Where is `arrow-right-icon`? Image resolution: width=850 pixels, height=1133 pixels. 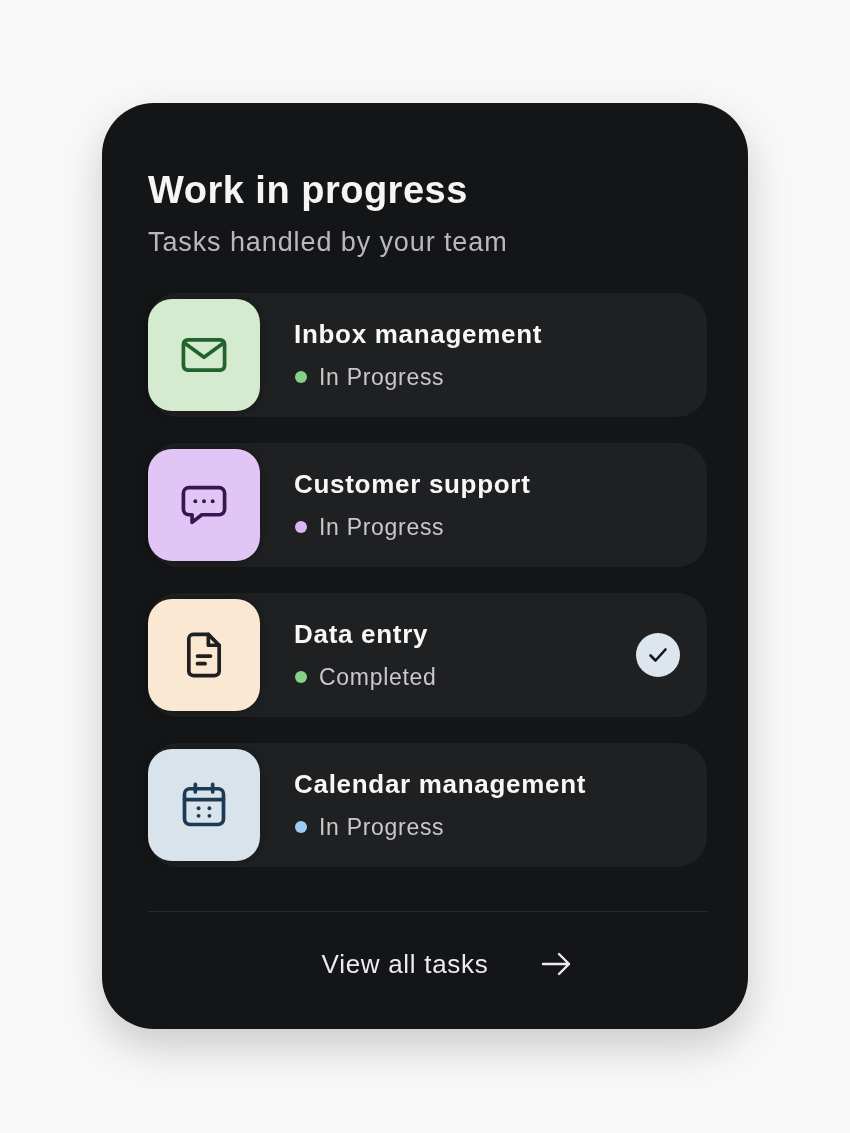
arrow-right-icon is located at coordinates (556, 964).